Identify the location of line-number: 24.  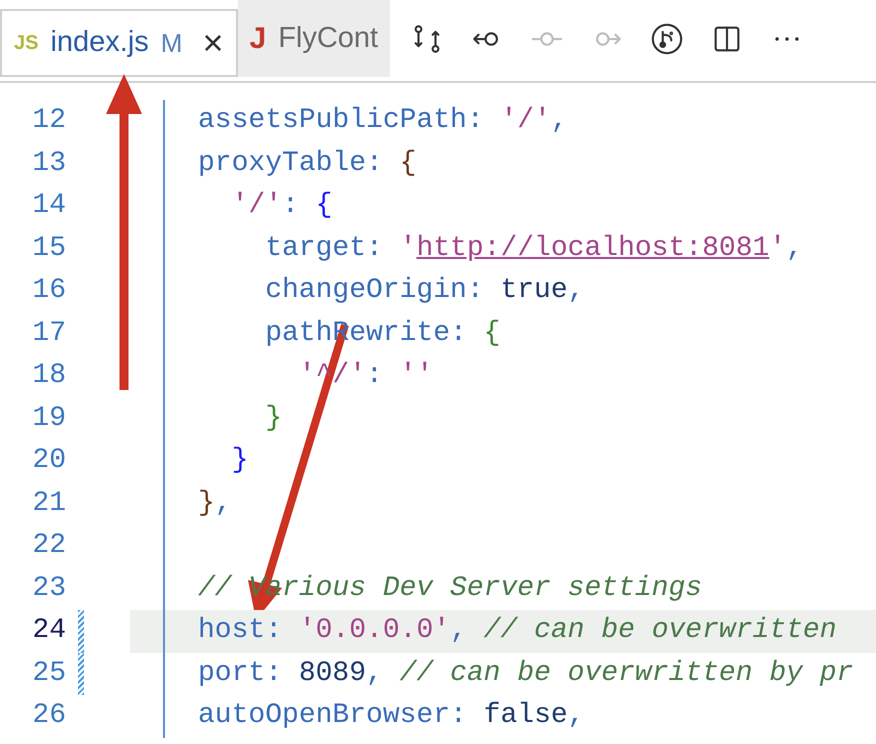
(48, 631).